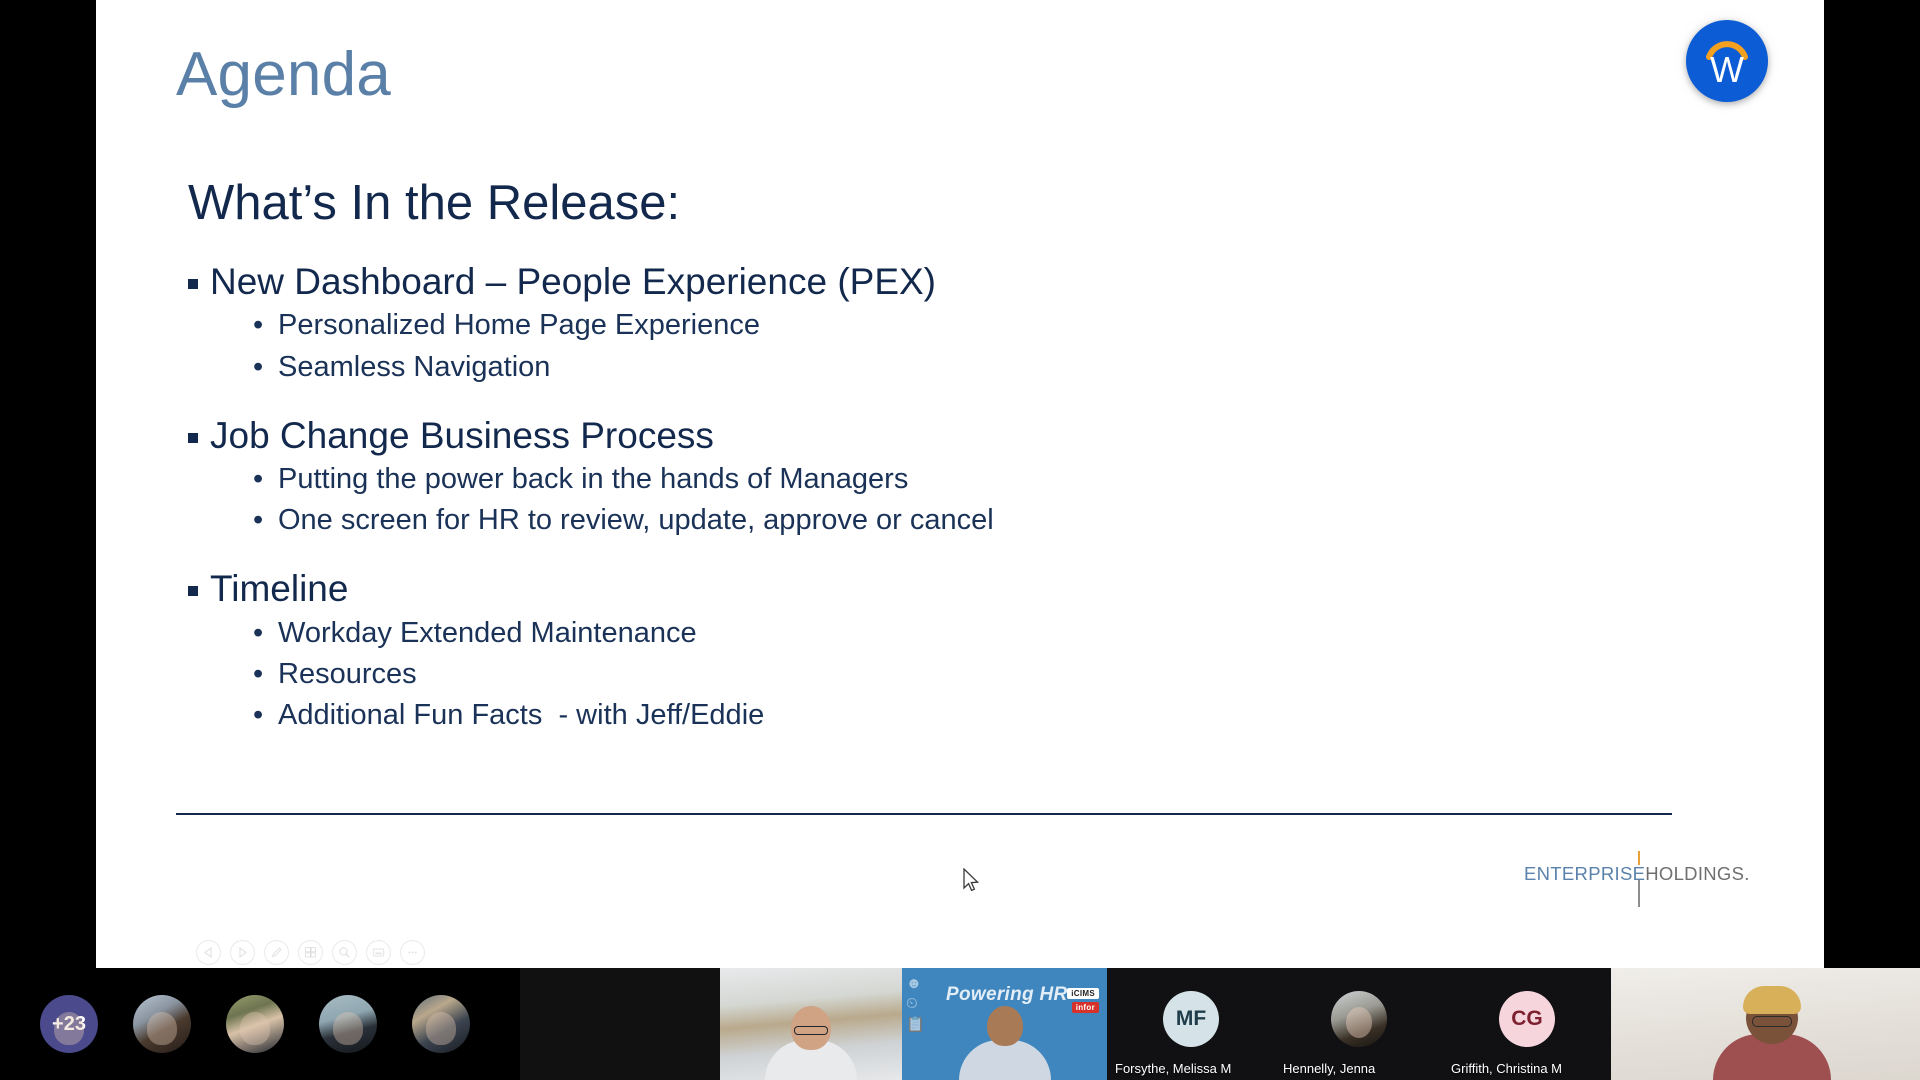 Image resolution: width=1920 pixels, height=1080 pixels. I want to click on avatar: MF, so click(1191, 1019).